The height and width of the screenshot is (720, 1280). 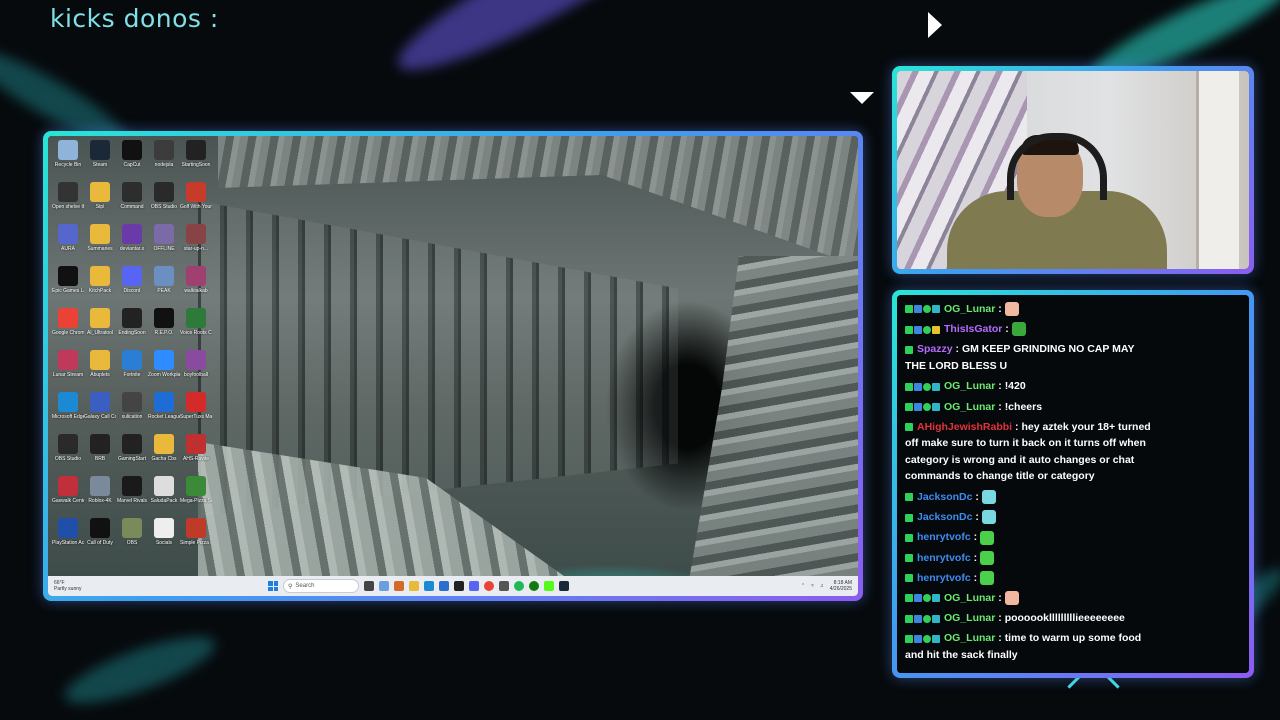 I want to click on terminal-icon, so click(x=132, y=192).